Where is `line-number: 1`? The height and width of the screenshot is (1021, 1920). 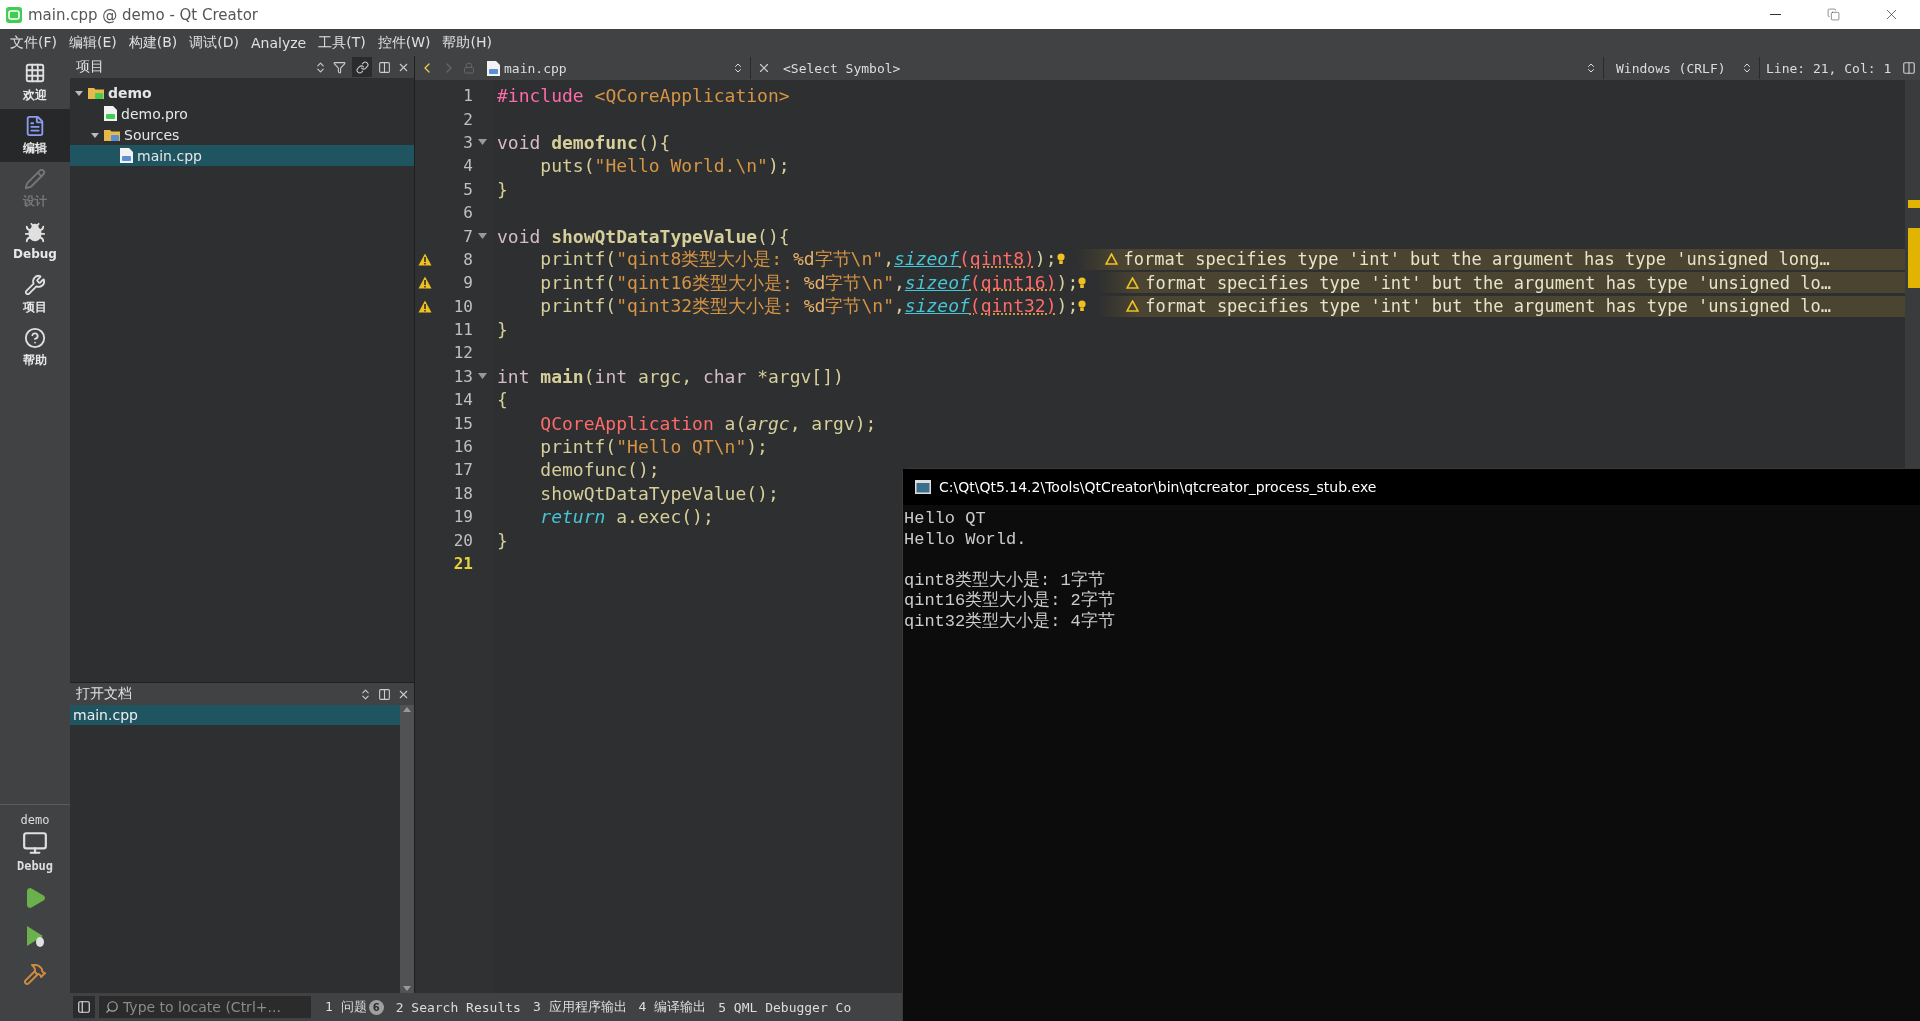
line-number: 1 is located at coordinates (467, 96).